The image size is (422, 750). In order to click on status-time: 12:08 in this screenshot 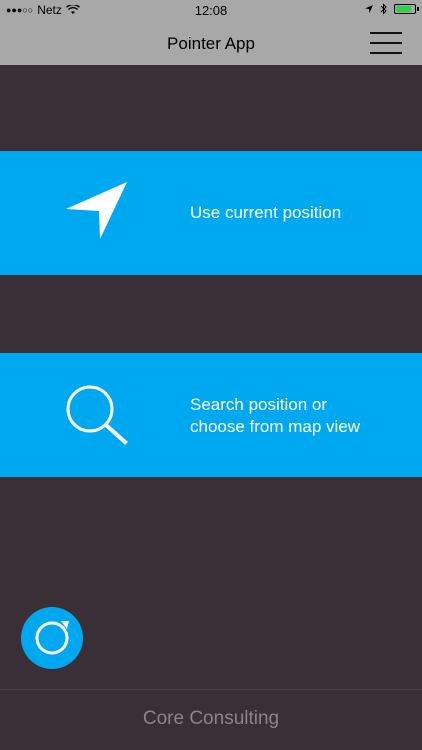, I will do `click(211, 10)`.